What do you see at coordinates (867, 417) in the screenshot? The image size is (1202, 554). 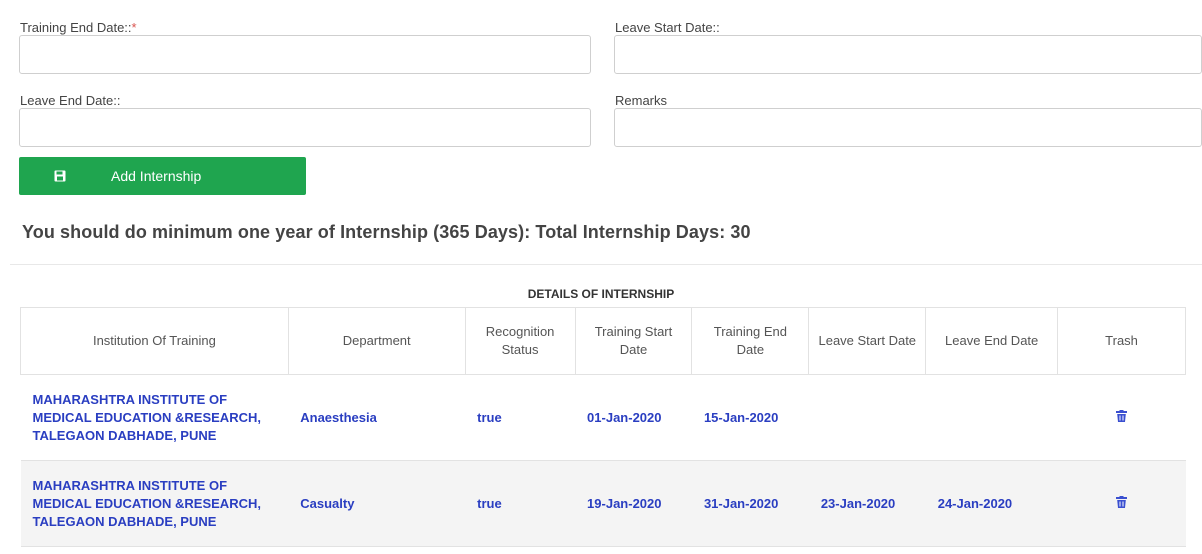 I see `cell-leave-start` at bounding box center [867, 417].